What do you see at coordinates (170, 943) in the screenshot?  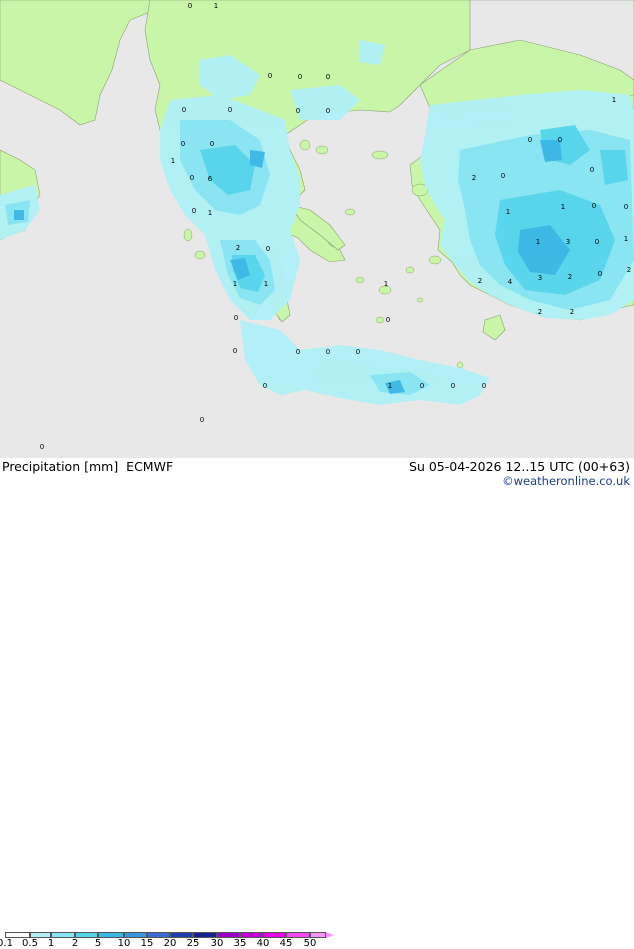 I see `legend-tick-label: 20` at bounding box center [170, 943].